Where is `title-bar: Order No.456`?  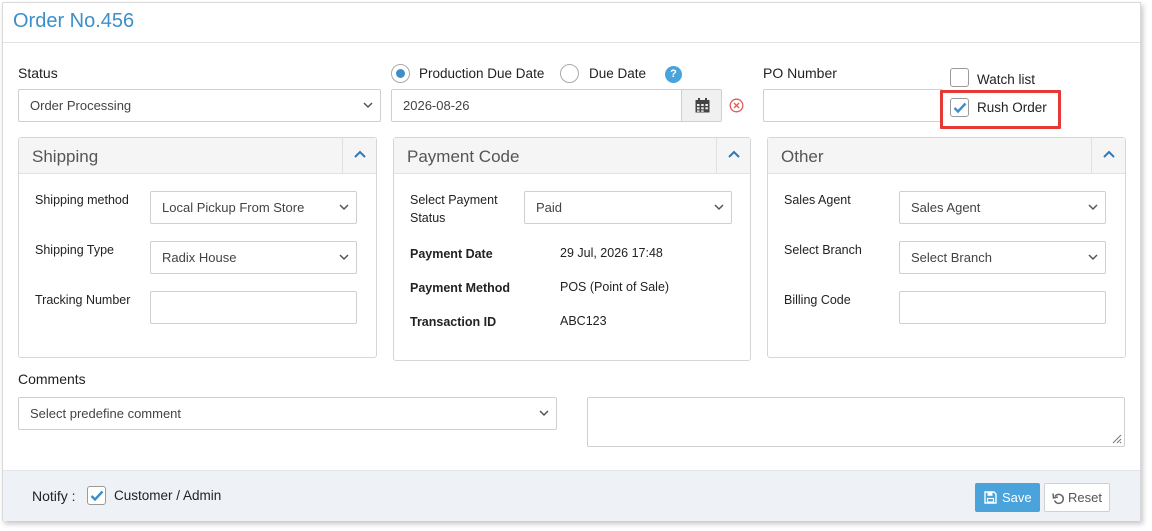 title-bar: Order No.456 is located at coordinates (571, 23).